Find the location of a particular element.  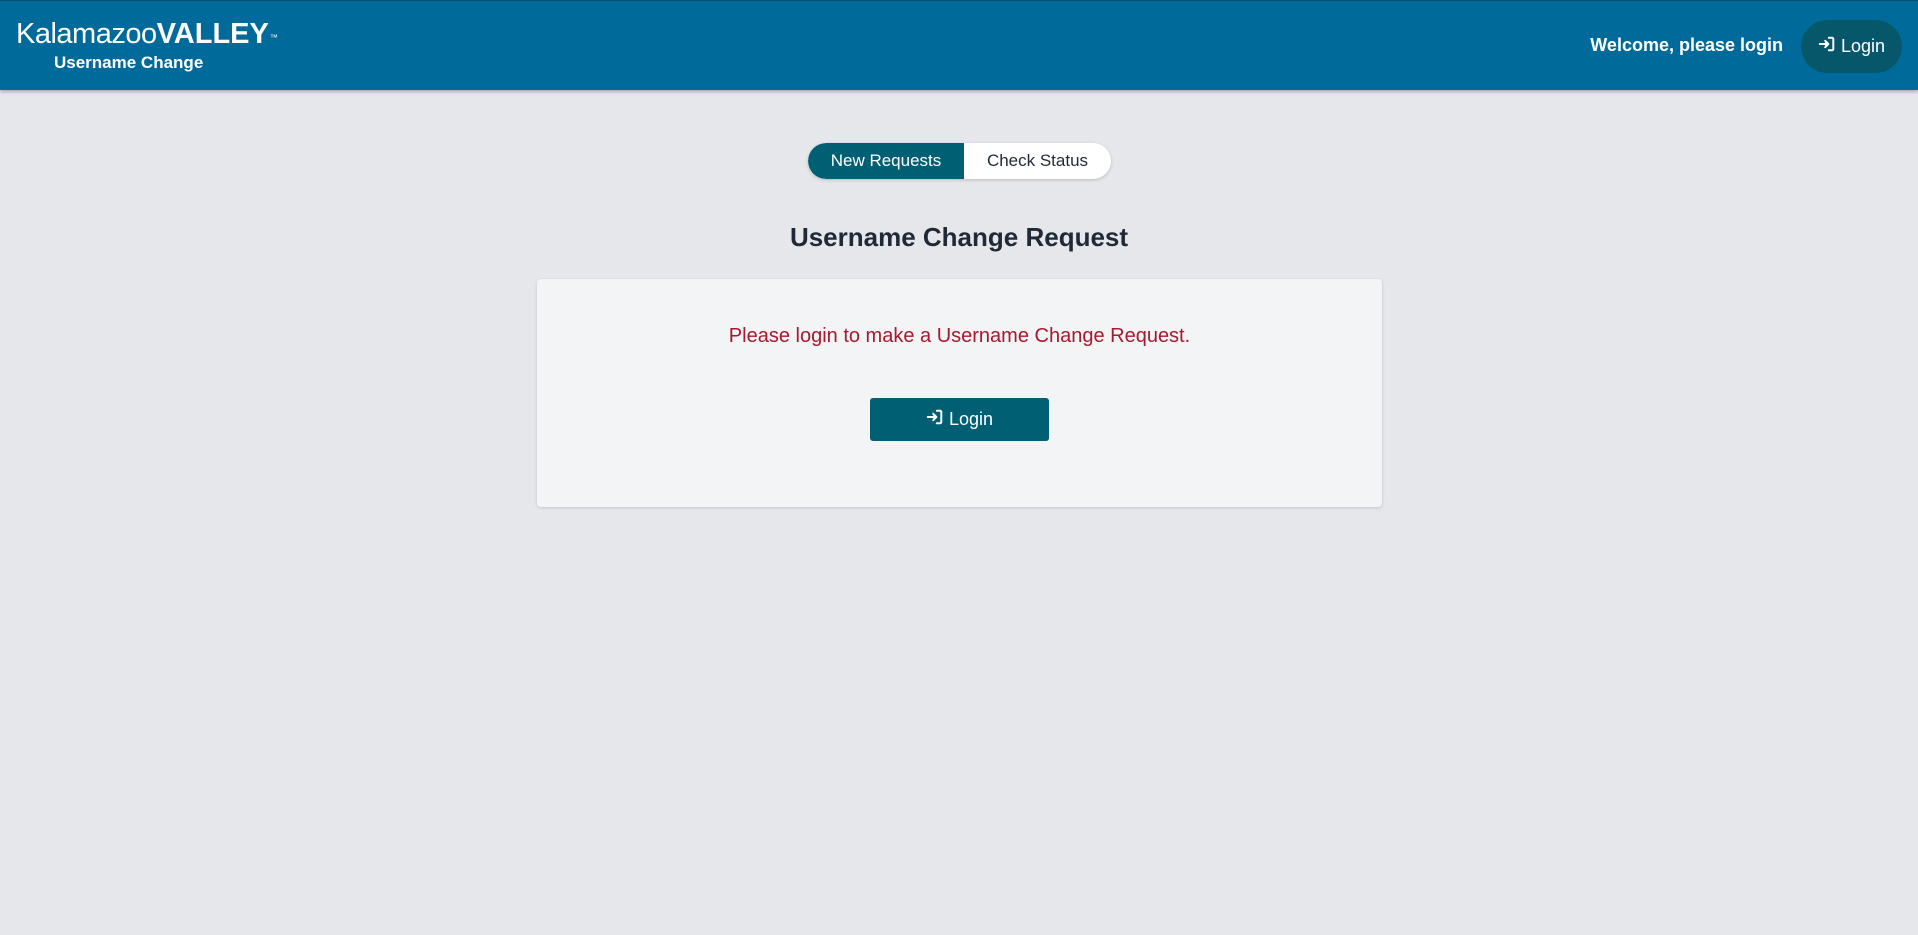

kalamazoo-valley-logo: KalamazooVALLEY™ is located at coordinates (147, 34).